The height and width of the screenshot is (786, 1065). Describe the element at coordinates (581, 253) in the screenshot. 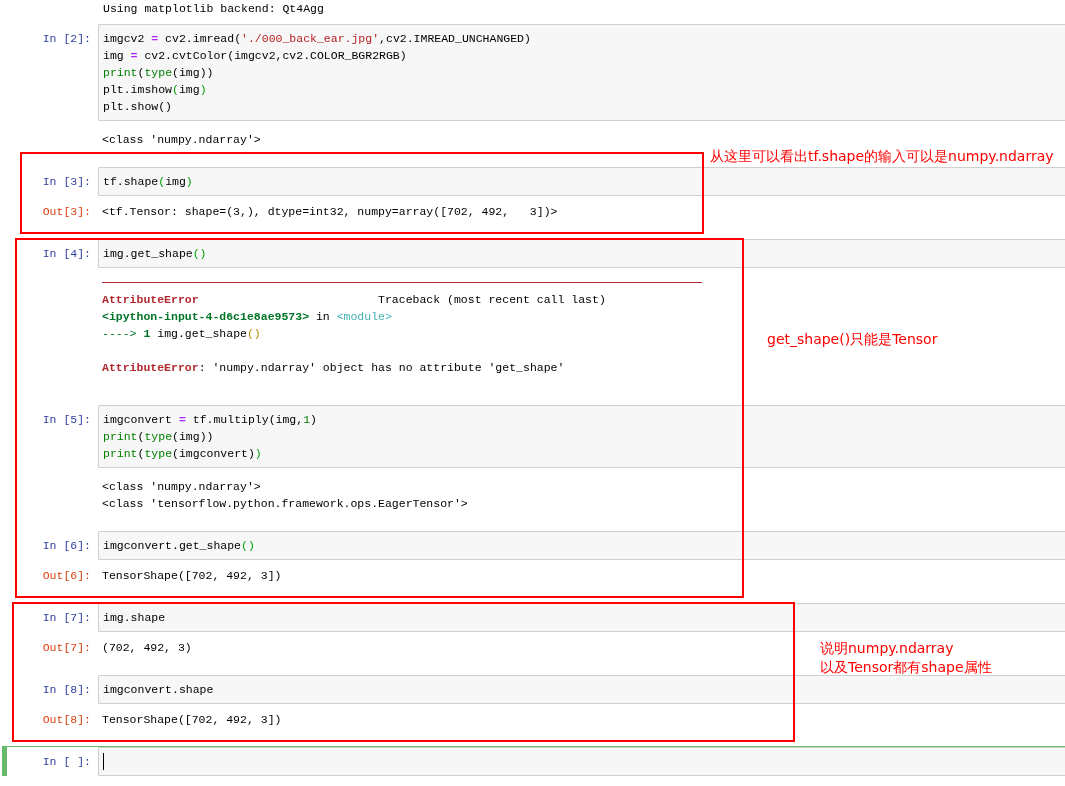

I see `code-editor: img.get_shape()` at that location.